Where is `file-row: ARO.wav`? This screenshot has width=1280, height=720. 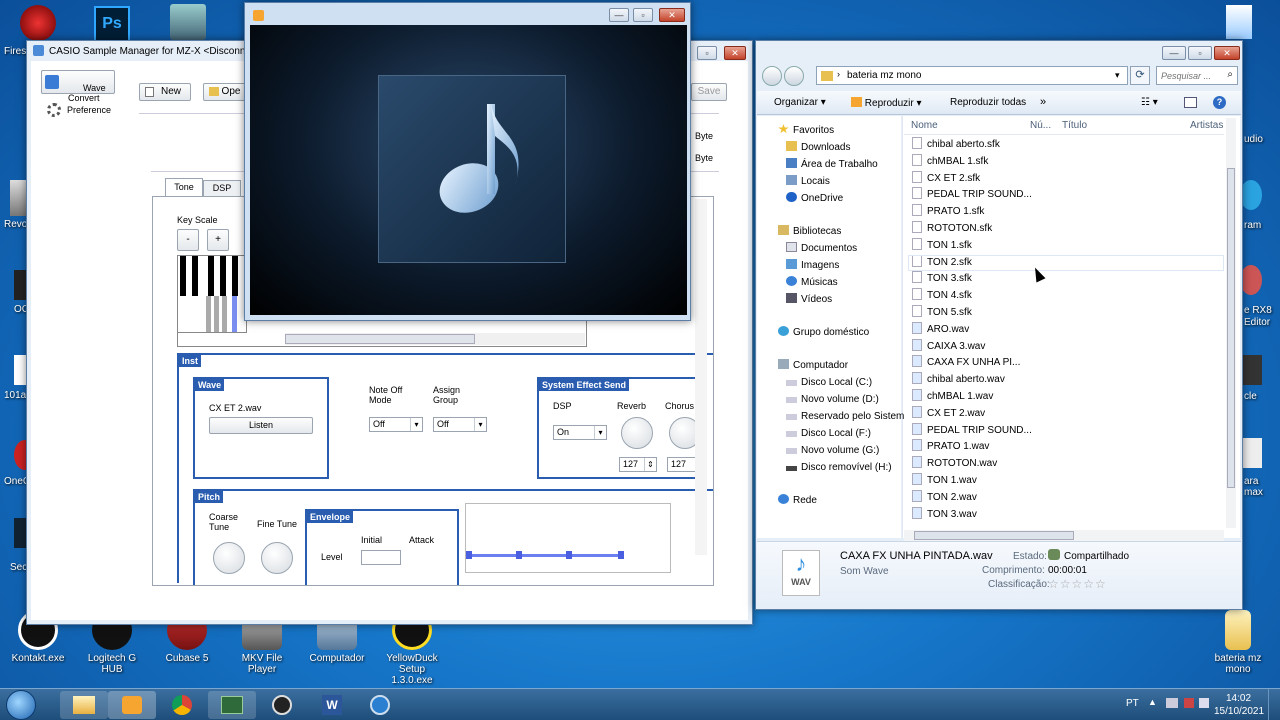
file-row: ARO.wav is located at coordinates (940, 329).